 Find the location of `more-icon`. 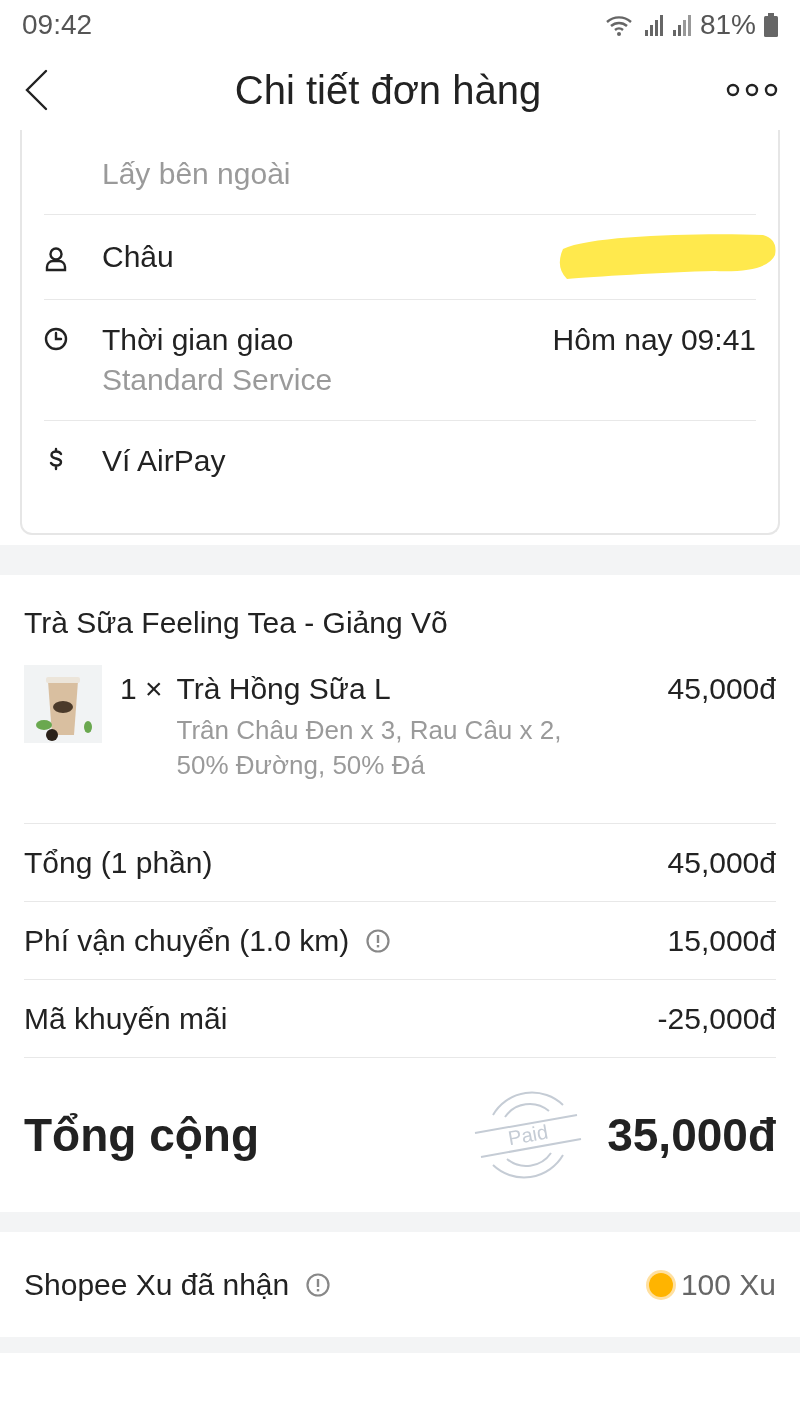

more-icon is located at coordinates (752, 90).